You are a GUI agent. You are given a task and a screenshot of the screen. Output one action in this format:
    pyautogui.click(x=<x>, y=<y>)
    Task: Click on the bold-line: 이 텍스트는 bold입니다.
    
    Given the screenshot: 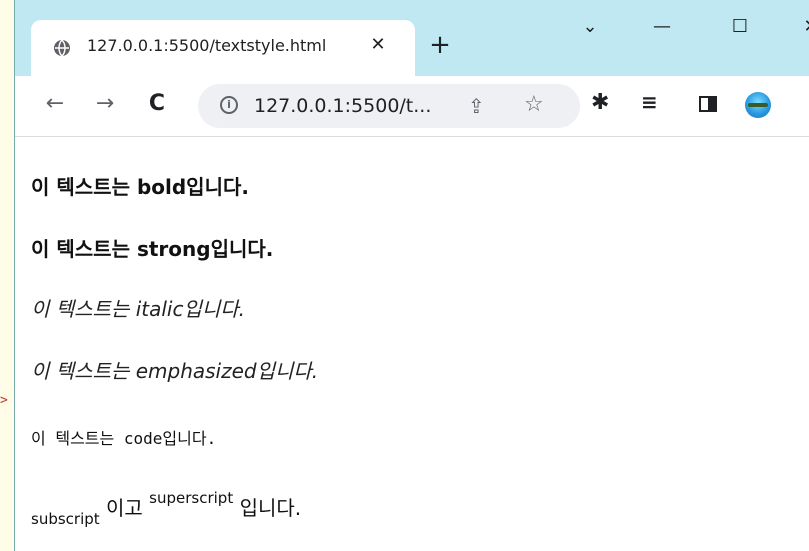 What is the action you would take?
    pyautogui.click(x=140, y=185)
    